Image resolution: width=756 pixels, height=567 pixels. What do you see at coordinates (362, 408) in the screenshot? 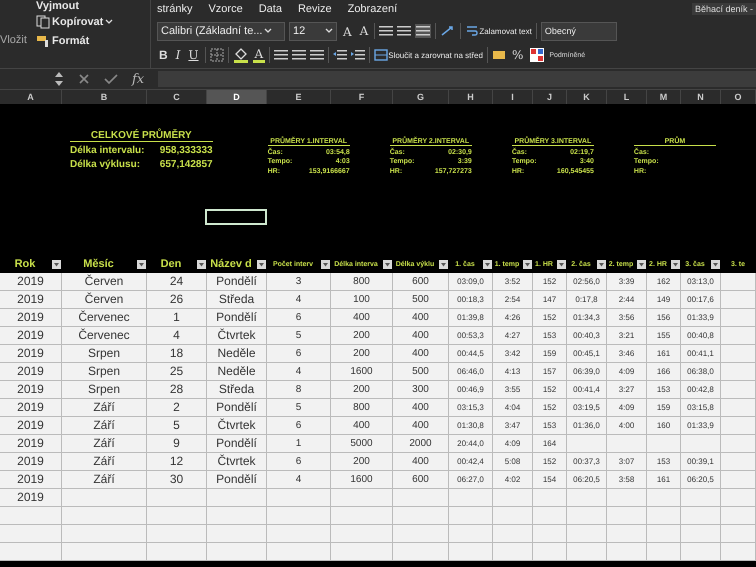
I see `table-cell: 800` at bounding box center [362, 408].